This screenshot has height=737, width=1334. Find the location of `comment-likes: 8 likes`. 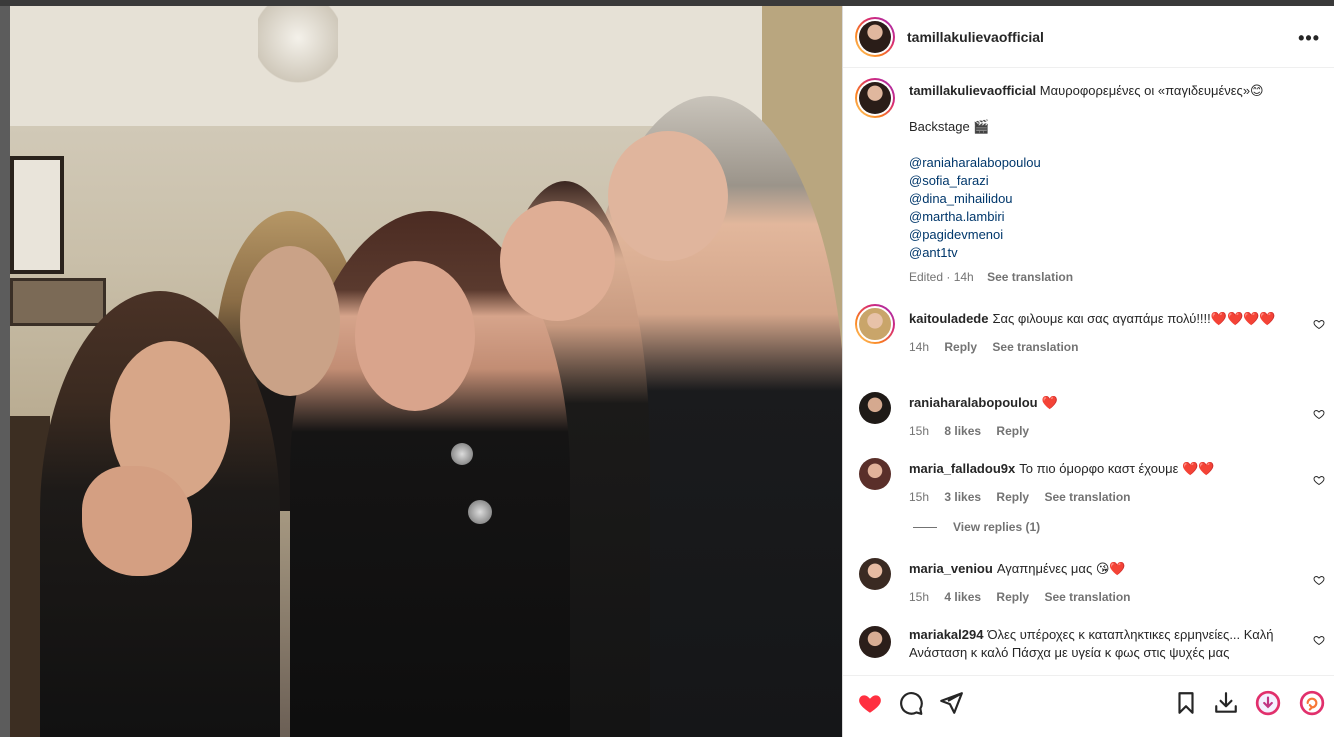

comment-likes: 8 likes is located at coordinates (962, 431).